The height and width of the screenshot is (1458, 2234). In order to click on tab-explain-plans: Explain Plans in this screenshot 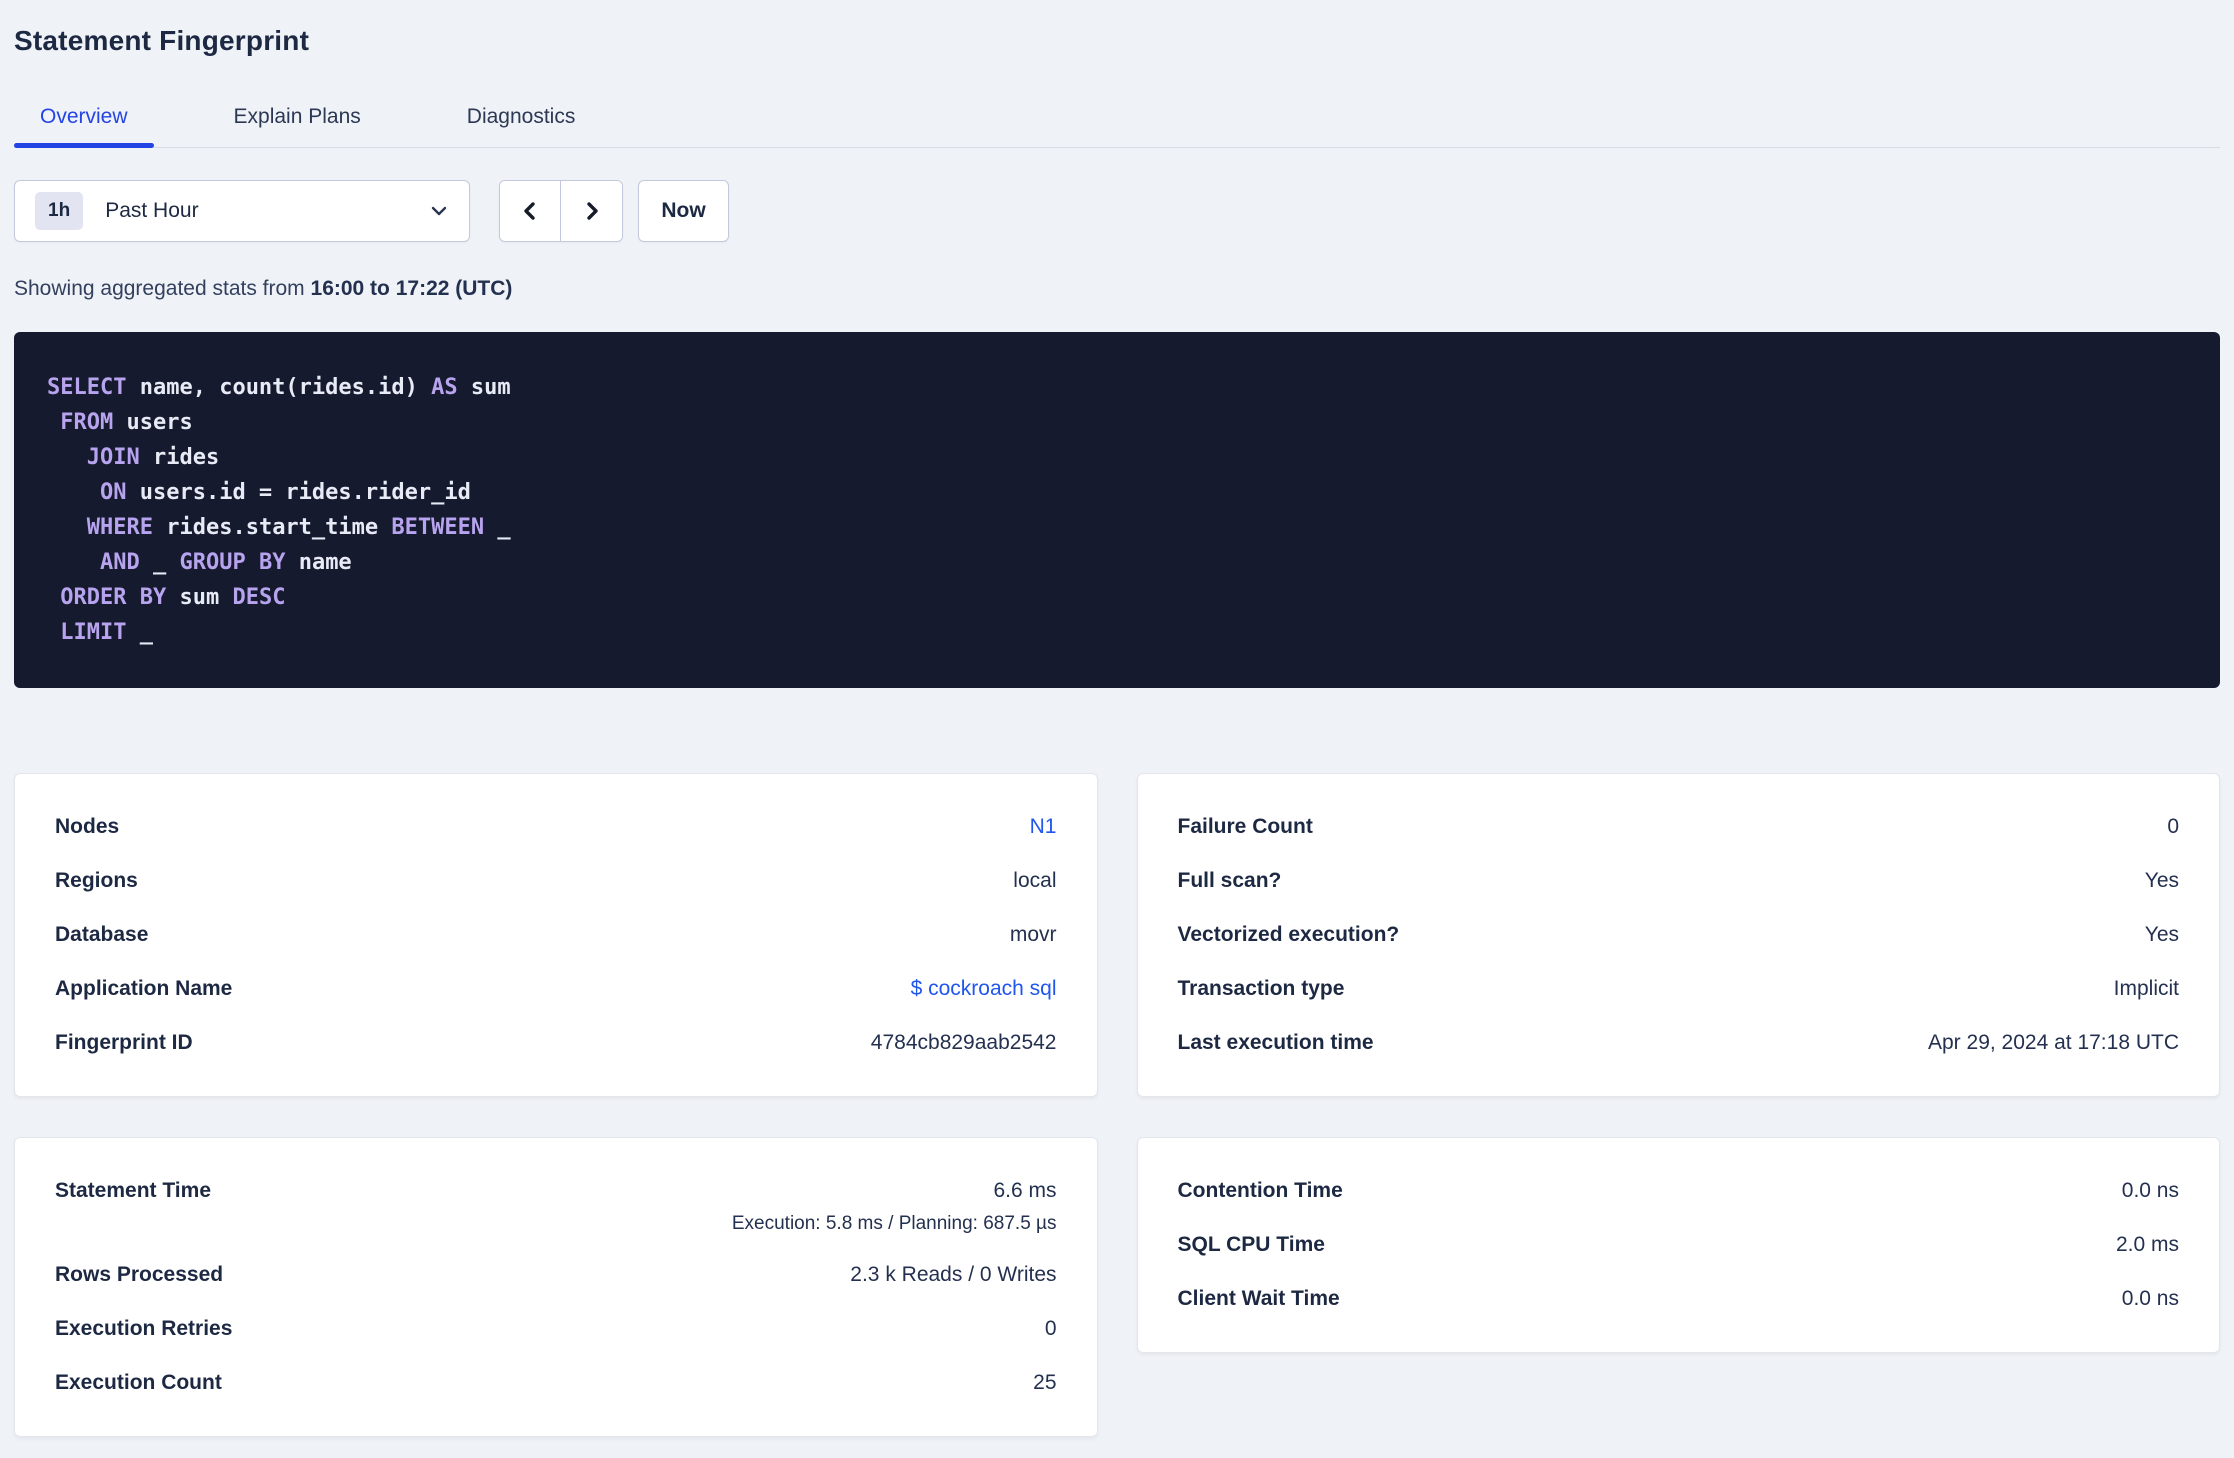, I will do `click(297, 122)`.